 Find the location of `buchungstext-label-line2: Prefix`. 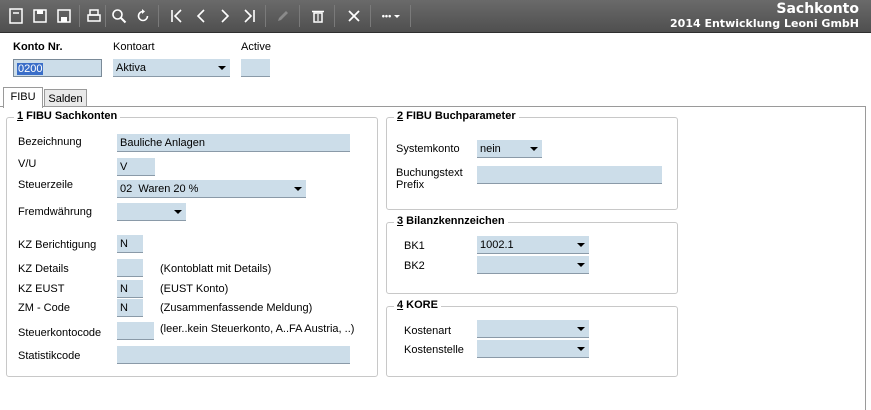

buchungstext-label-line2: Prefix is located at coordinates (410, 185).